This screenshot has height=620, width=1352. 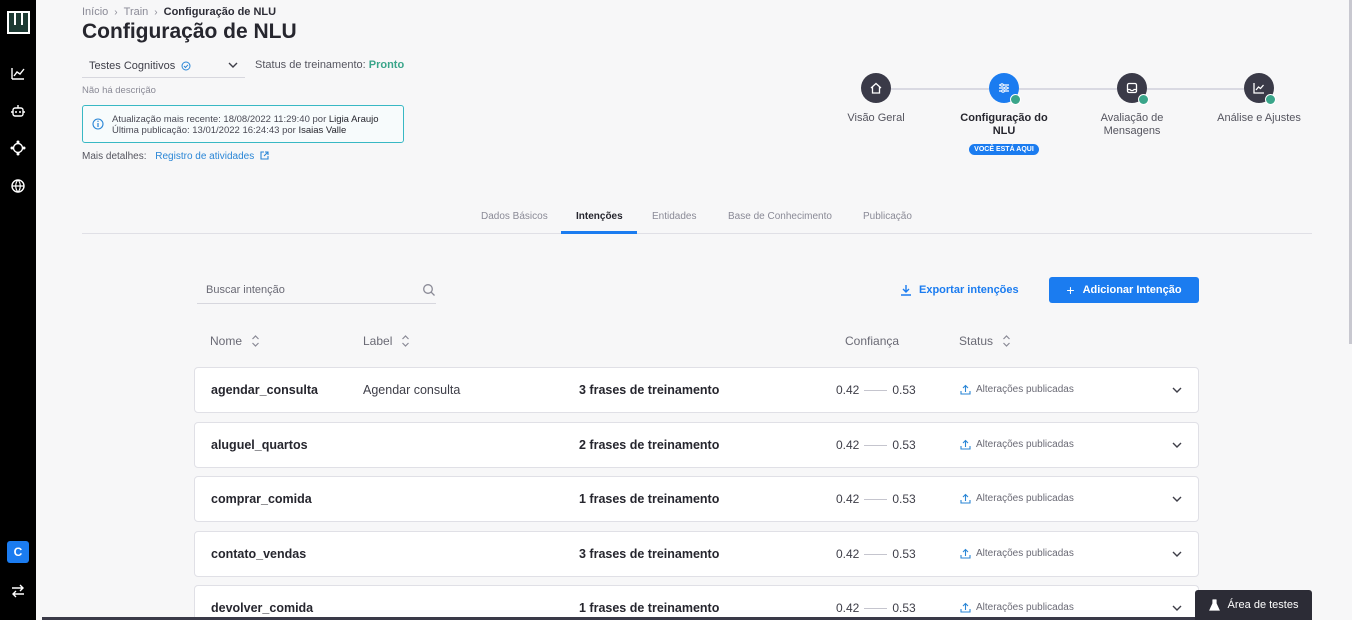 What do you see at coordinates (18, 310) in the screenshot?
I see `sidebar: C` at bounding box center [18, 310].